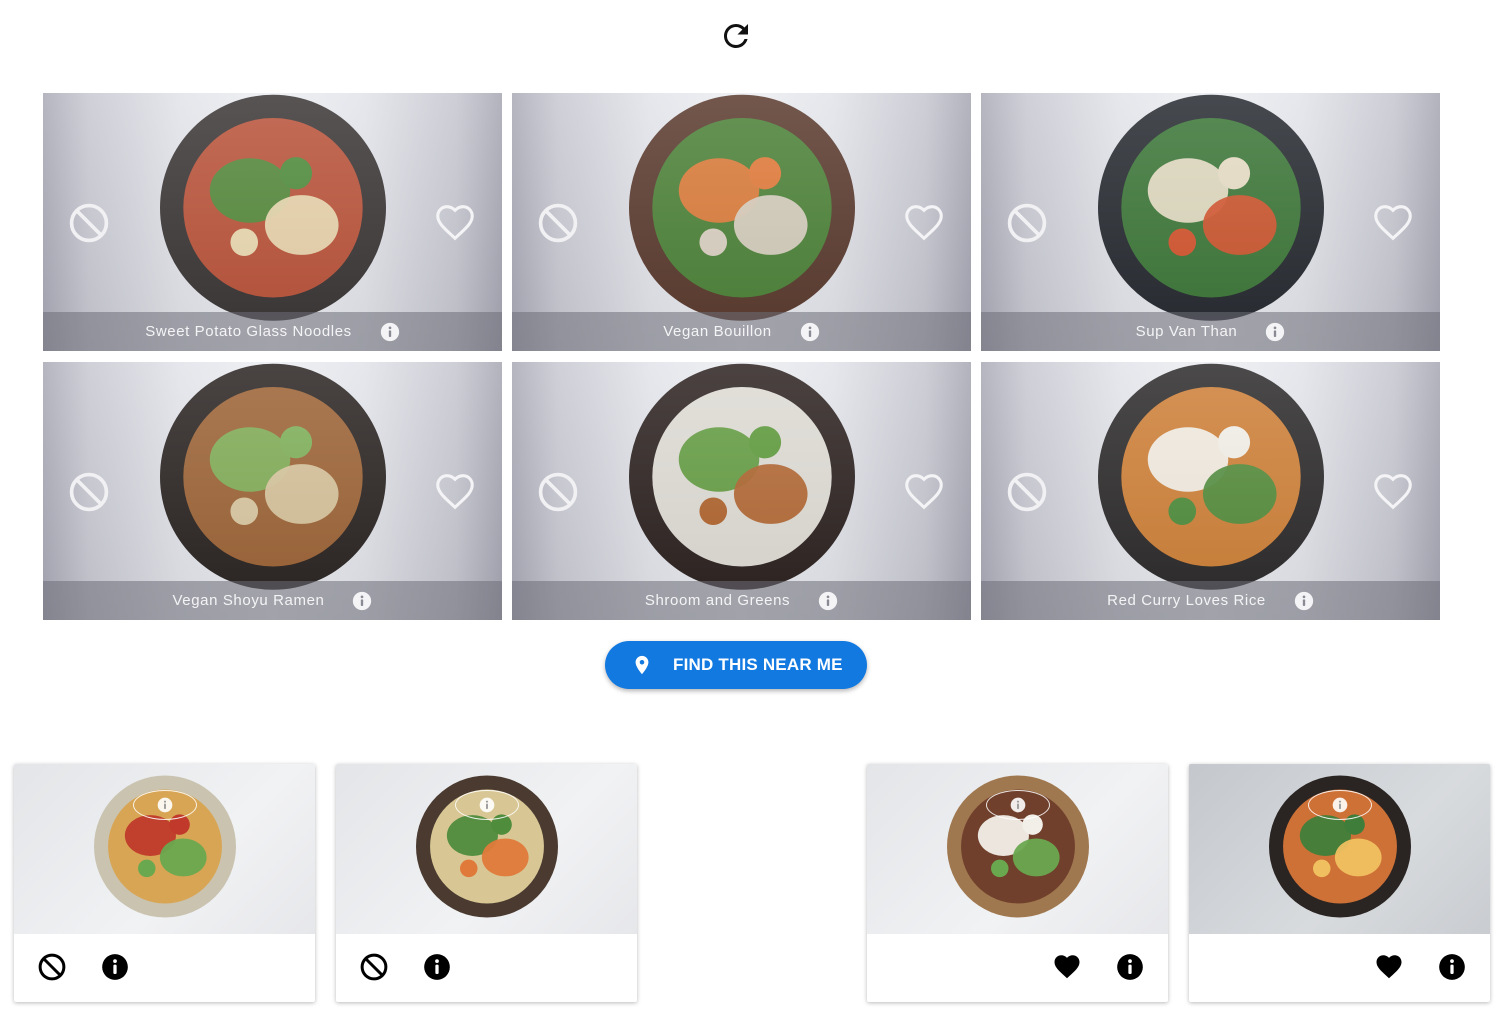 The image size is (1501, 1019). Describe the element at coordinates (642, 665) in the screenshot. I see `location-pin-icon` at that location.